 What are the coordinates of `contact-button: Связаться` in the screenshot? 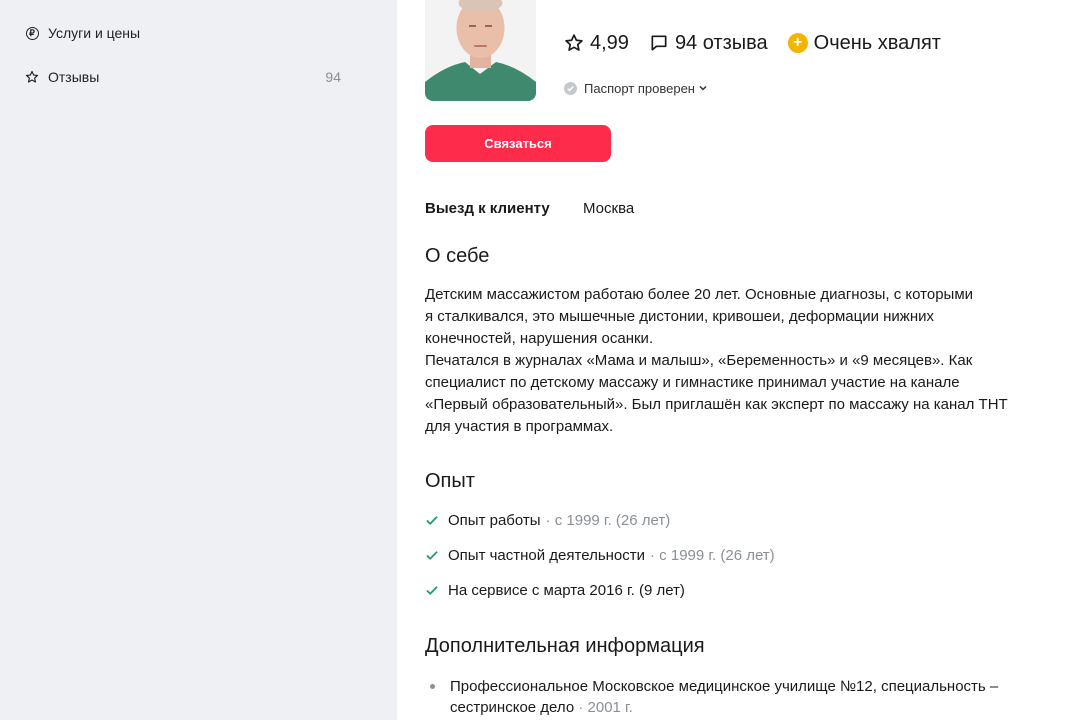 It's located at (518, 143).